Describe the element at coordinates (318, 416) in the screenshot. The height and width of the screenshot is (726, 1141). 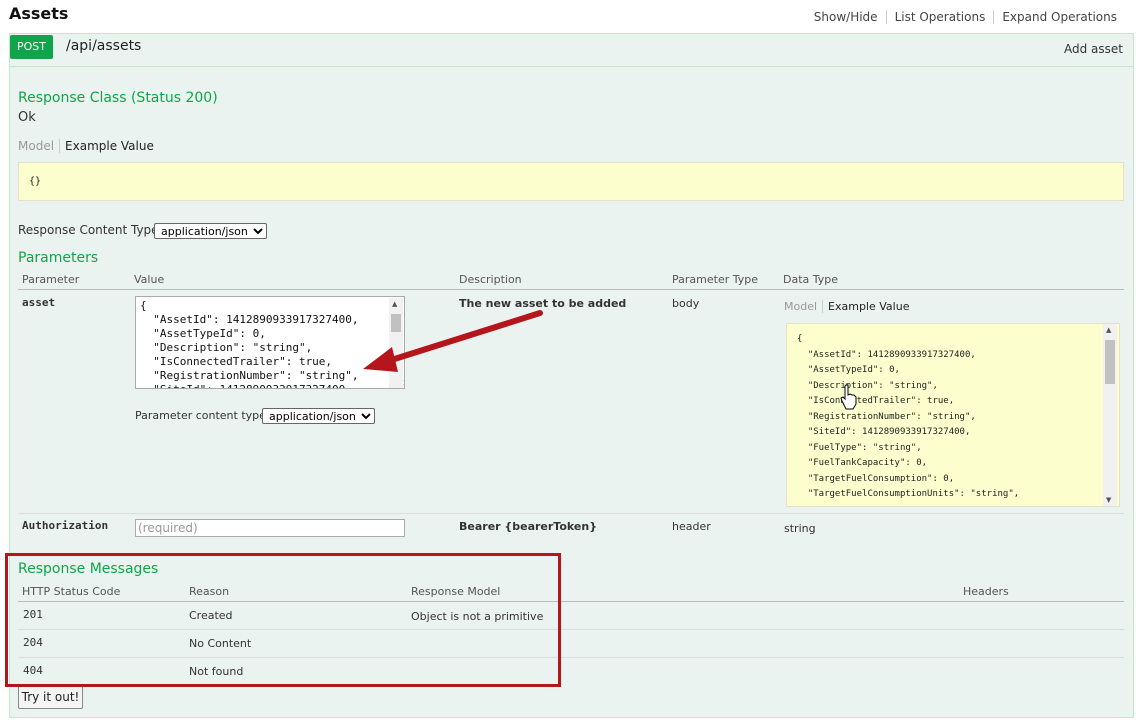
I see `param-content-type-select: application/json` at that location.